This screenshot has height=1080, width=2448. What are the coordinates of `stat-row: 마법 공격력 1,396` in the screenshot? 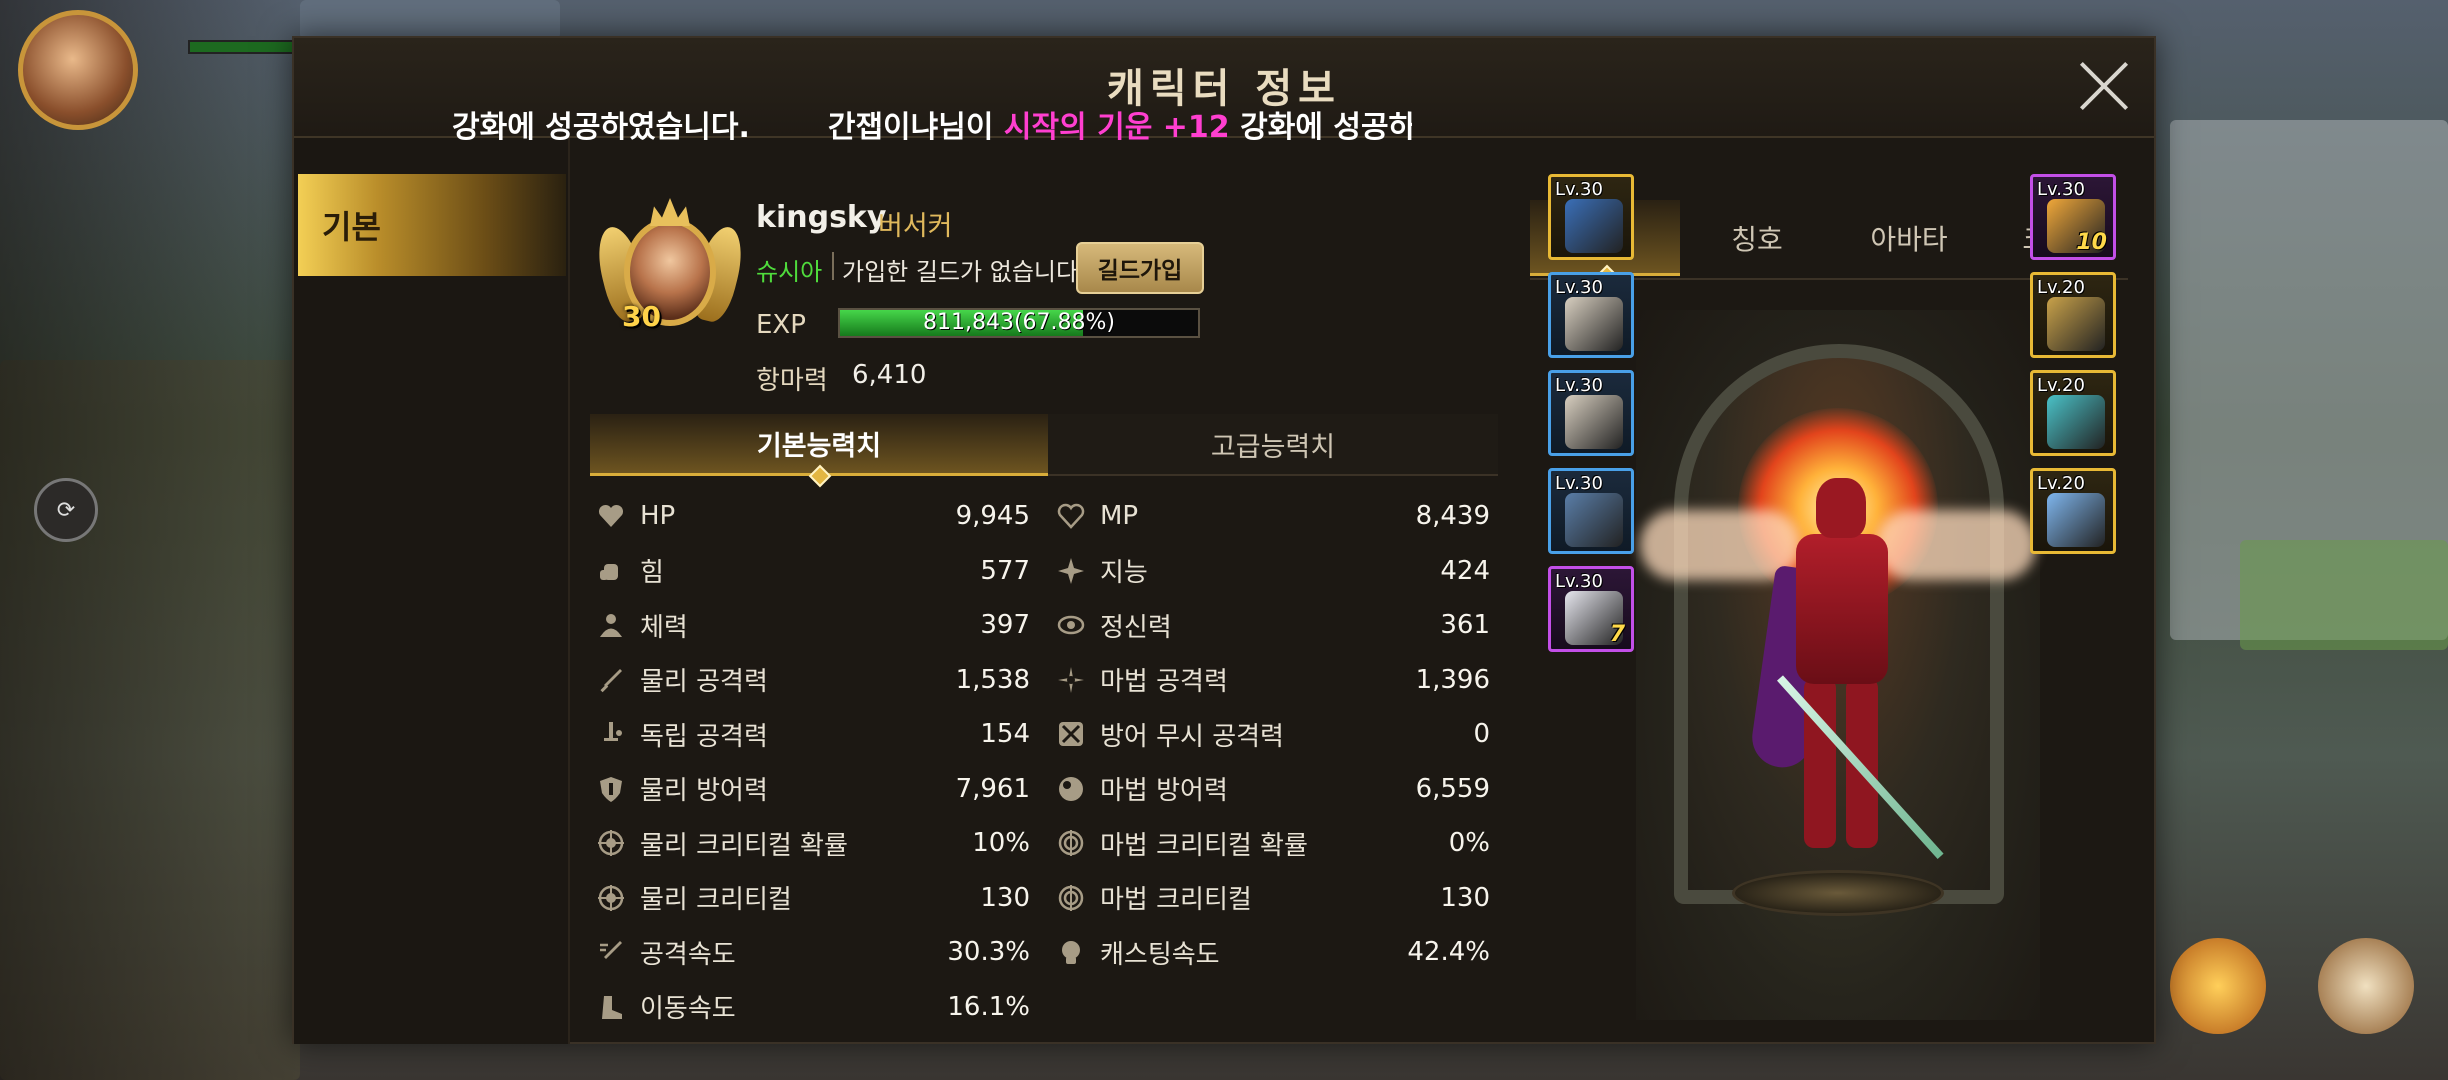 It's located at (1274, 680).